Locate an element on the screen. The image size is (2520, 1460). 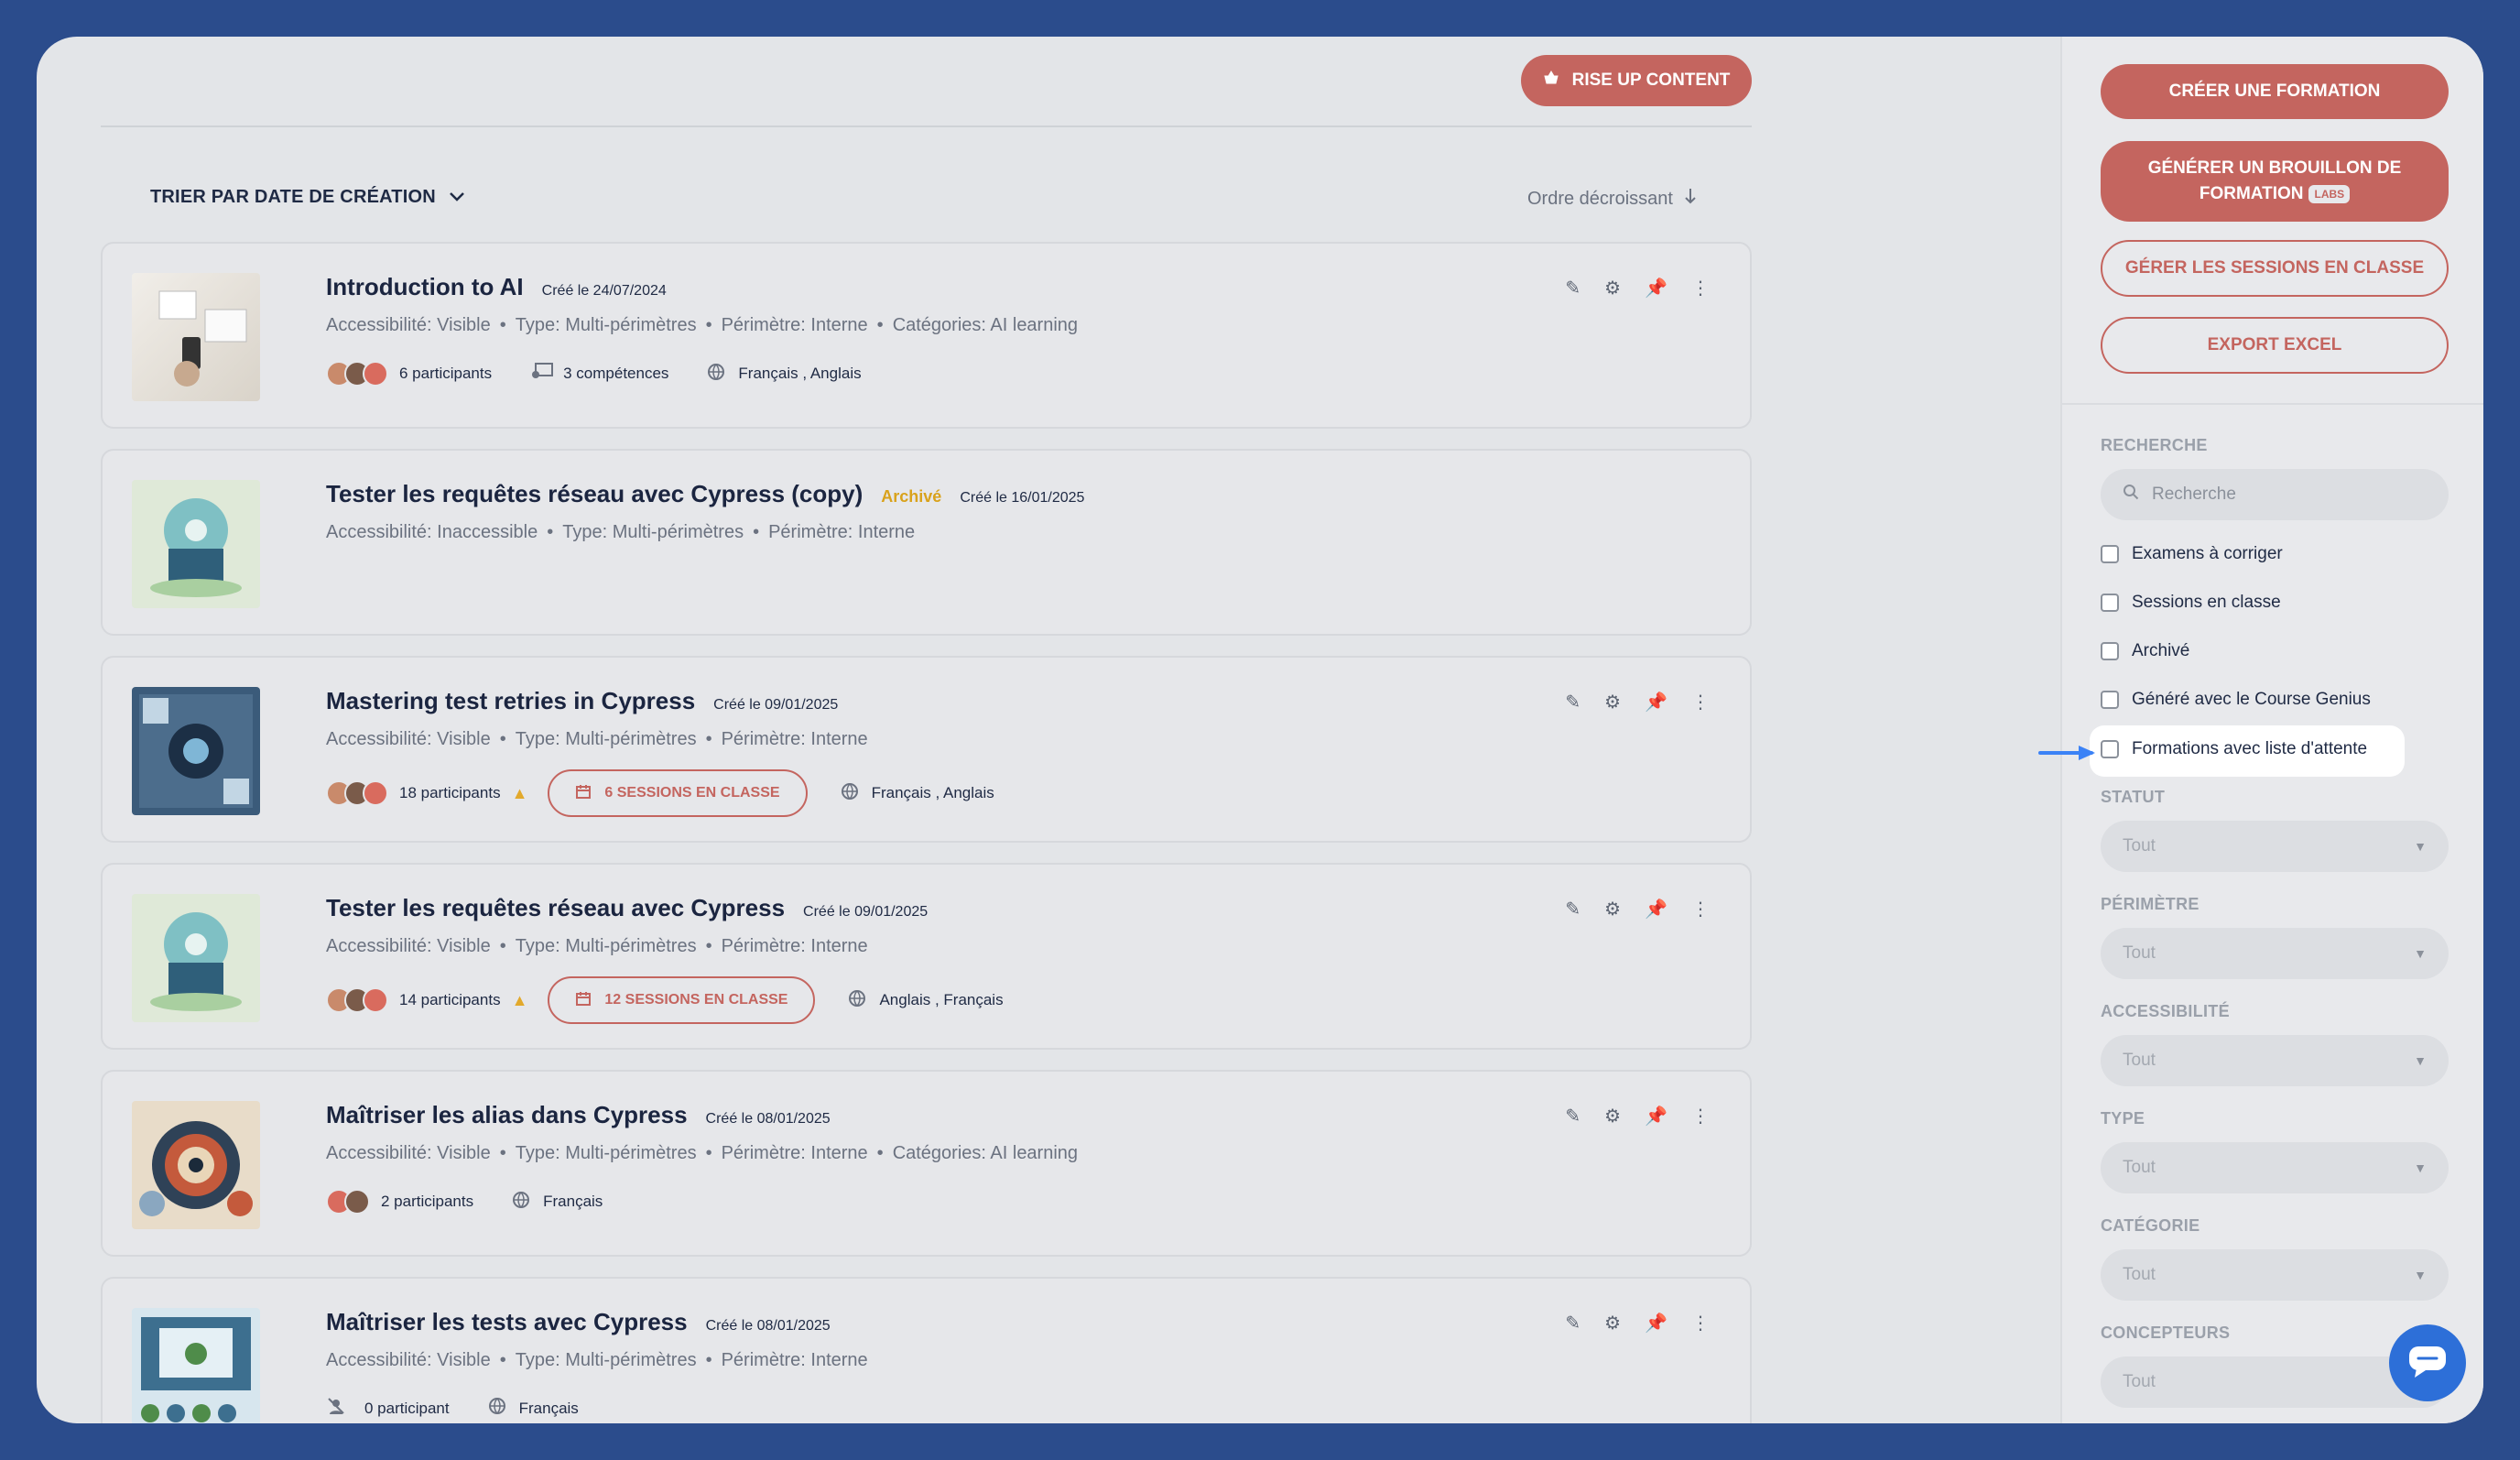
languages: Anglais , Français is located at coordinates (941, 999).